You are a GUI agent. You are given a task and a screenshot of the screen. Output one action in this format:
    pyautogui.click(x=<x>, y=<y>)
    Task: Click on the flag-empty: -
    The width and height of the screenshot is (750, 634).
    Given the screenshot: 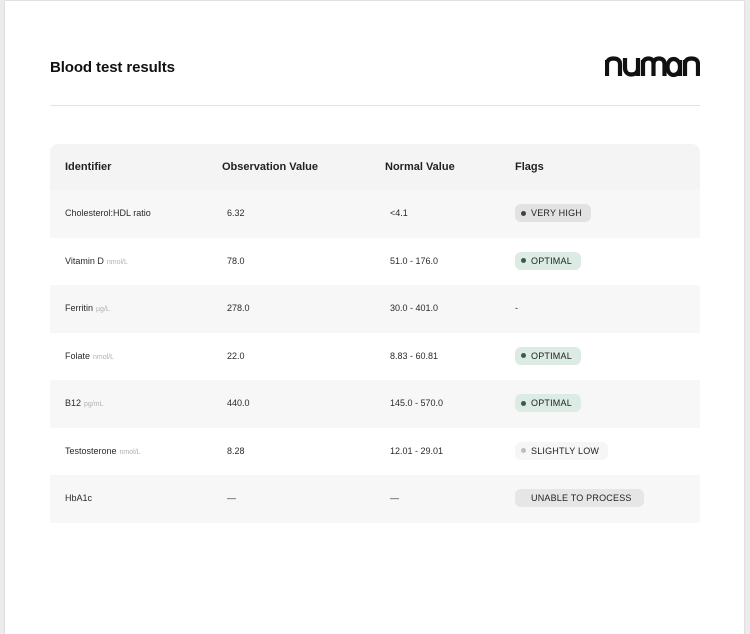 What is the action you would take?
    pyautogui.click(x=516, y=308)
    